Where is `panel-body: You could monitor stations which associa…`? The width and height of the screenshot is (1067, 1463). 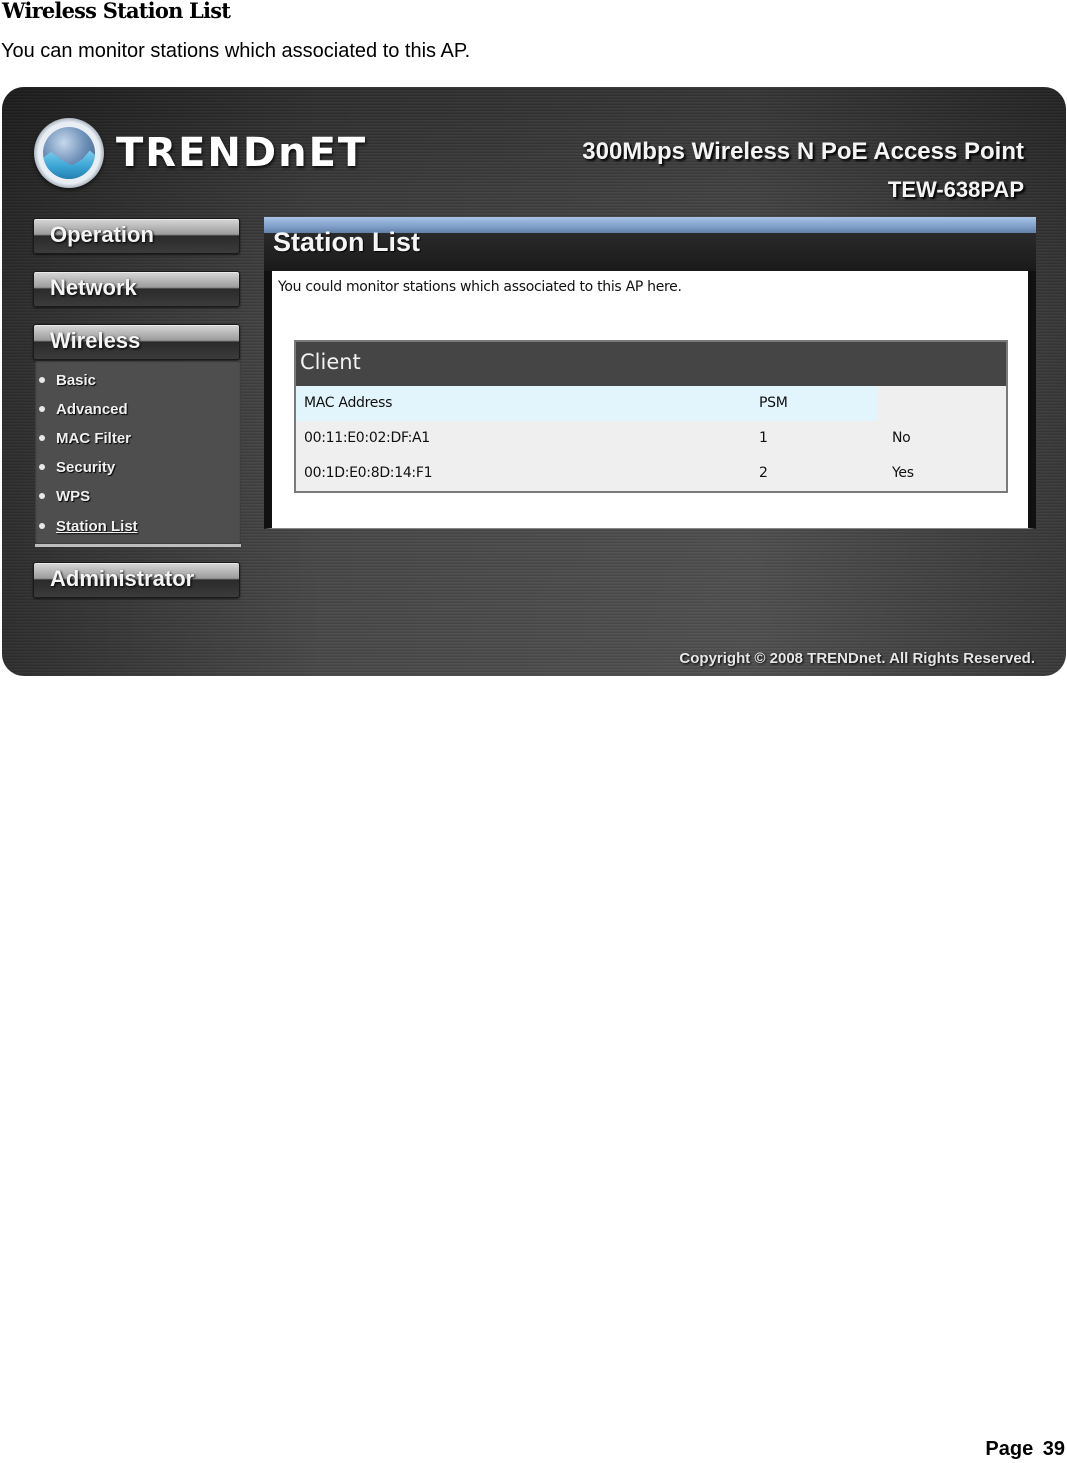 panel-body: You could monitor stations which associa… is located at coordinates (650, 400).